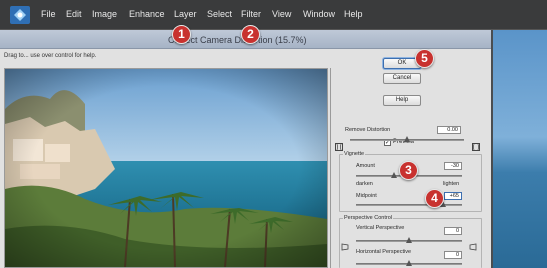 The image size is (547, 268). I want to click on vignette-lighten-label: lighten, so click(451, 184).